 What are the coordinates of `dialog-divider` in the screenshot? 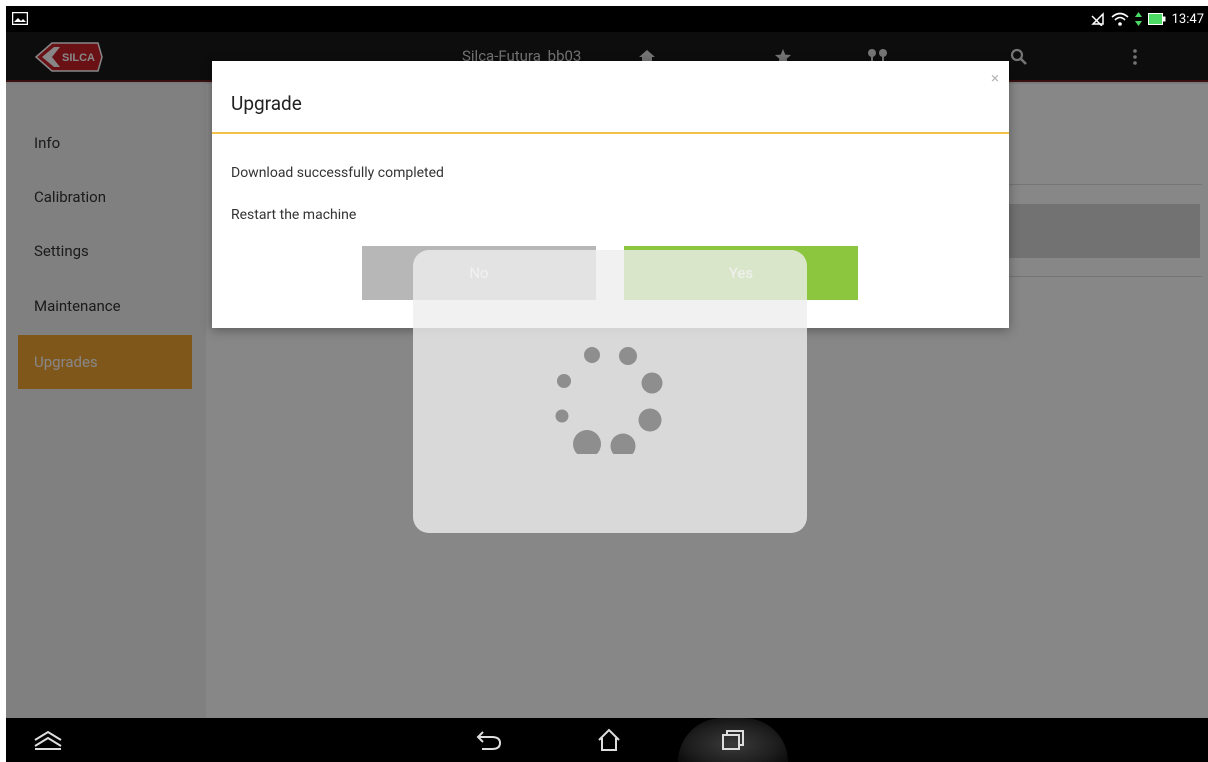 It's located at (610, 133).